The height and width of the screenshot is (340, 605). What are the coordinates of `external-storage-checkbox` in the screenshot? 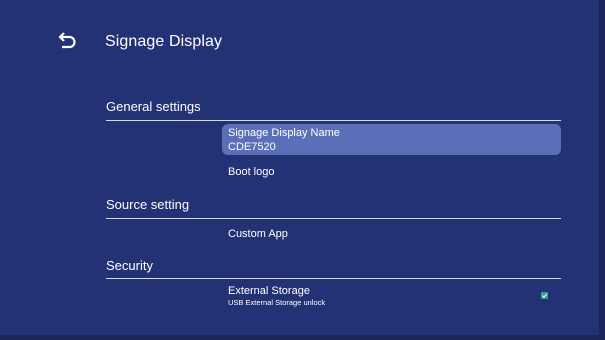 It's located at (544, 295).